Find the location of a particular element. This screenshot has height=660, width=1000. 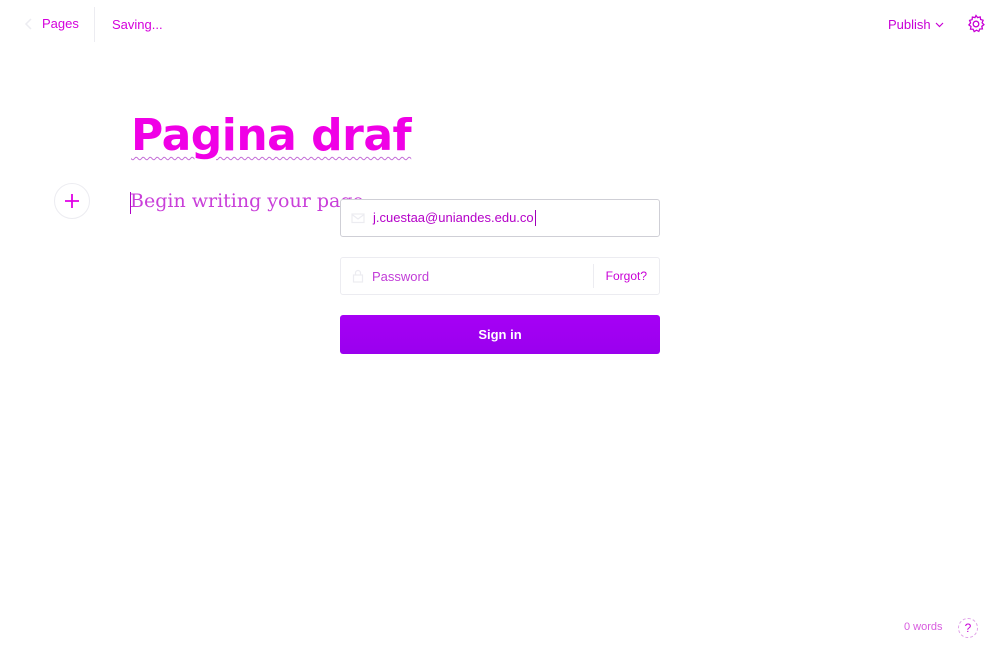

help-button: ? is located at coordinates (968, 628).